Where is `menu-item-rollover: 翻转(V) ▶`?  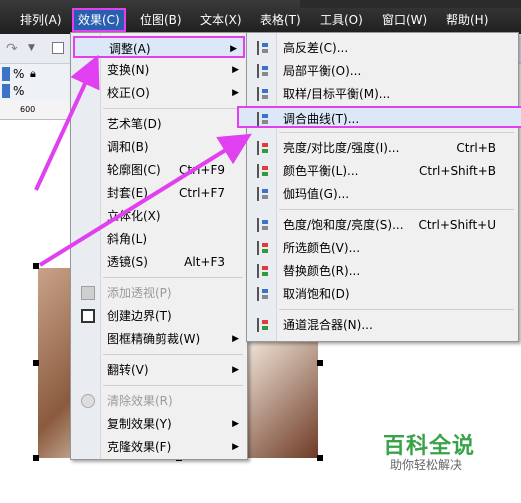 menu-item-rollover: 翻转(V) ▶ is located at coordinates (159, 370).